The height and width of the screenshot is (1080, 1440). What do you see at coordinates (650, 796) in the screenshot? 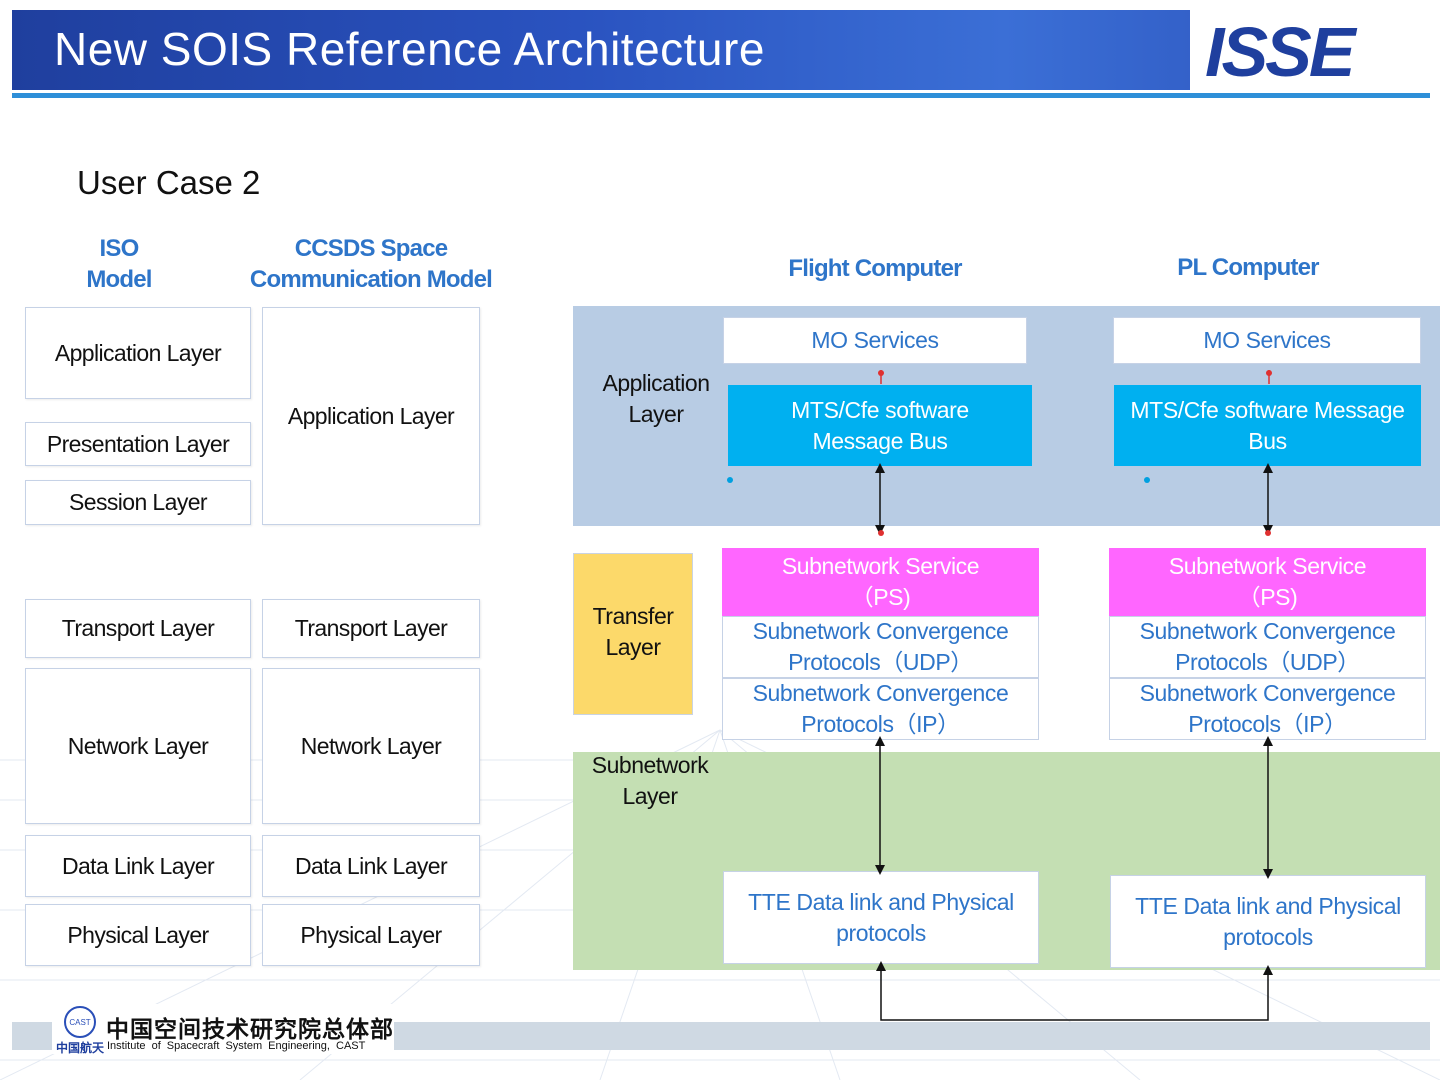
I see `subnetwork-band-label-line-2: Layer` at bounding box center [650, 796].